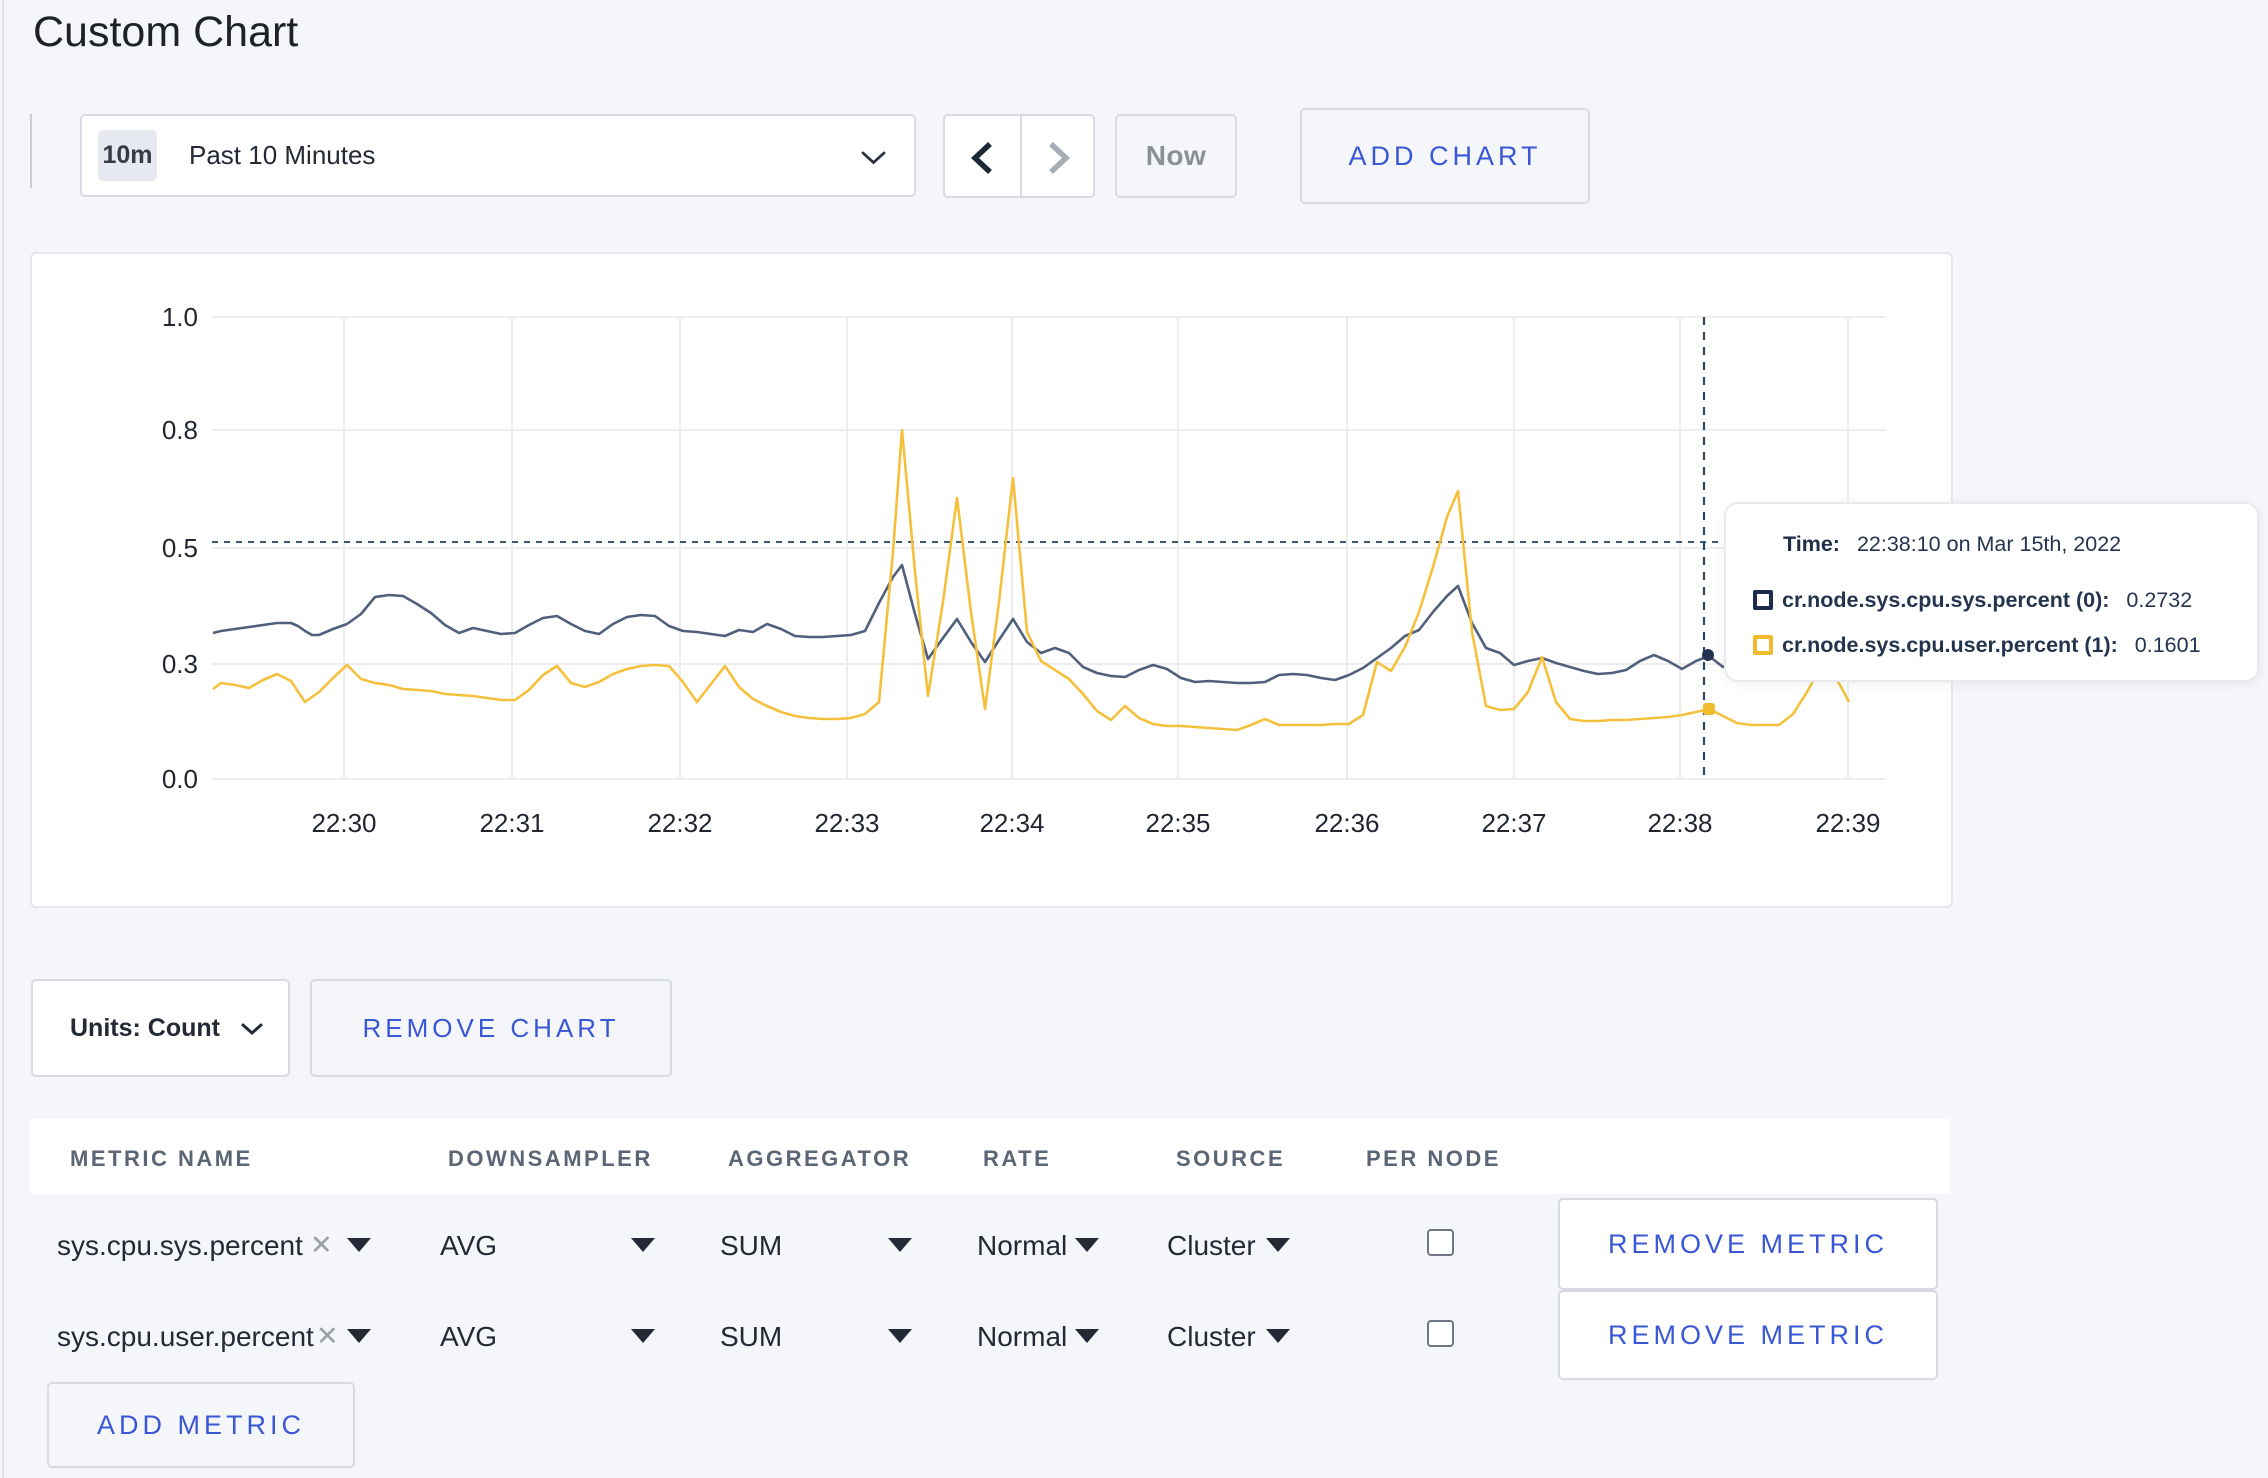  Describe the element at coordinates (180, 779) in the screenshot. I see `svg-text: 0.0` at that location.